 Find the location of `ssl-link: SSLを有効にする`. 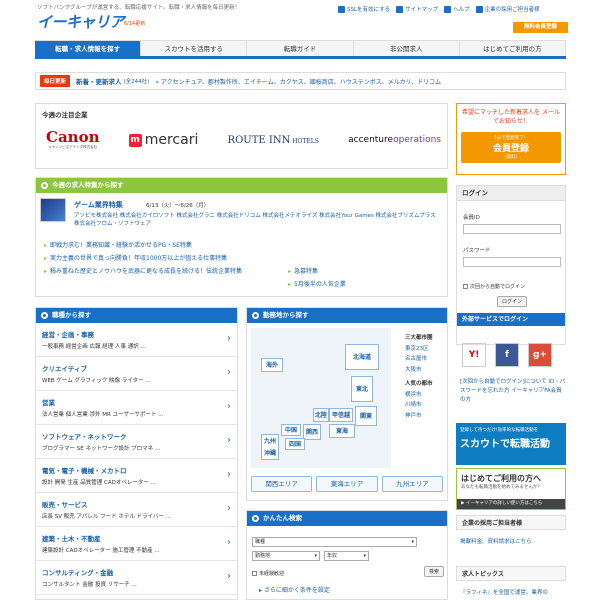

ssl-link: SSLを有効にする is located at coordinates (364, 9).